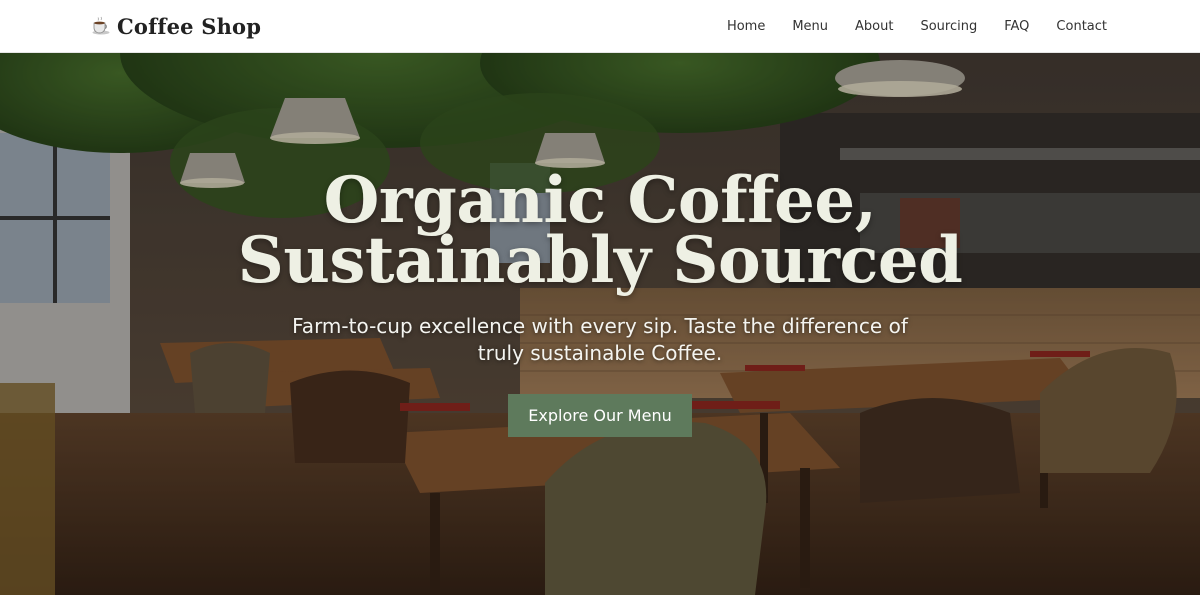 The width and height of the screenshot is (1200, 595). I want to click on brand-logo-link: Coffee Shop, so click(176, 26).